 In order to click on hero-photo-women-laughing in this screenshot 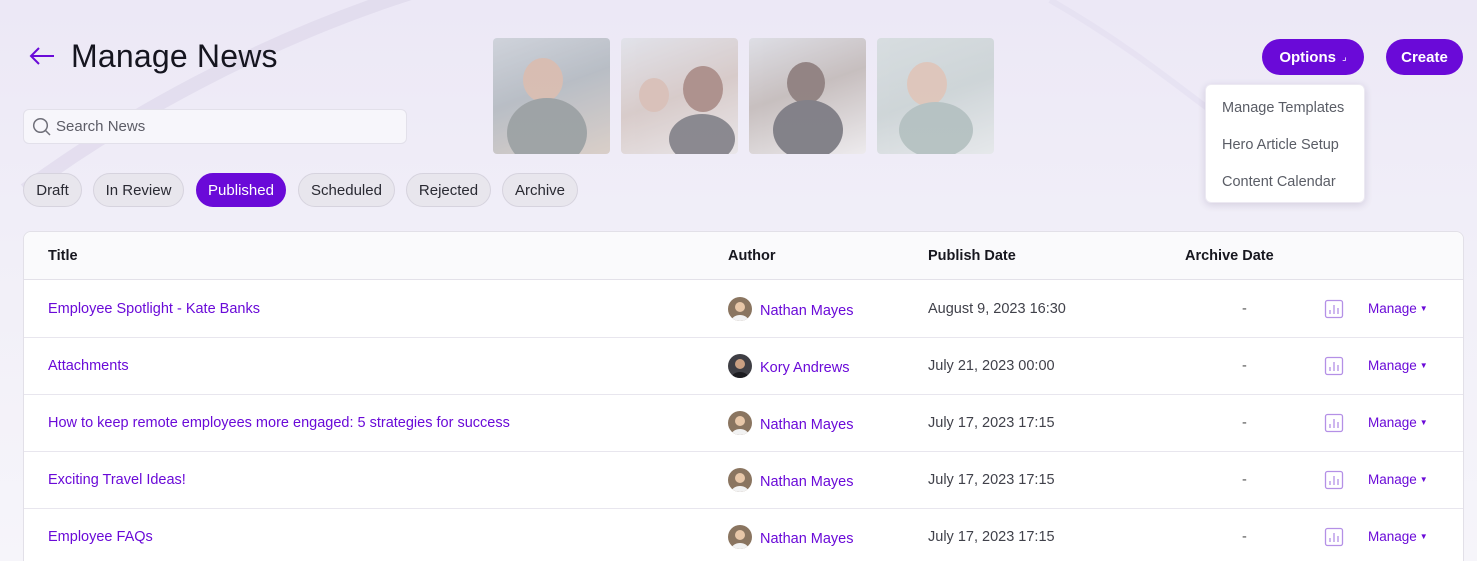, I will do `click(679, 96)`.